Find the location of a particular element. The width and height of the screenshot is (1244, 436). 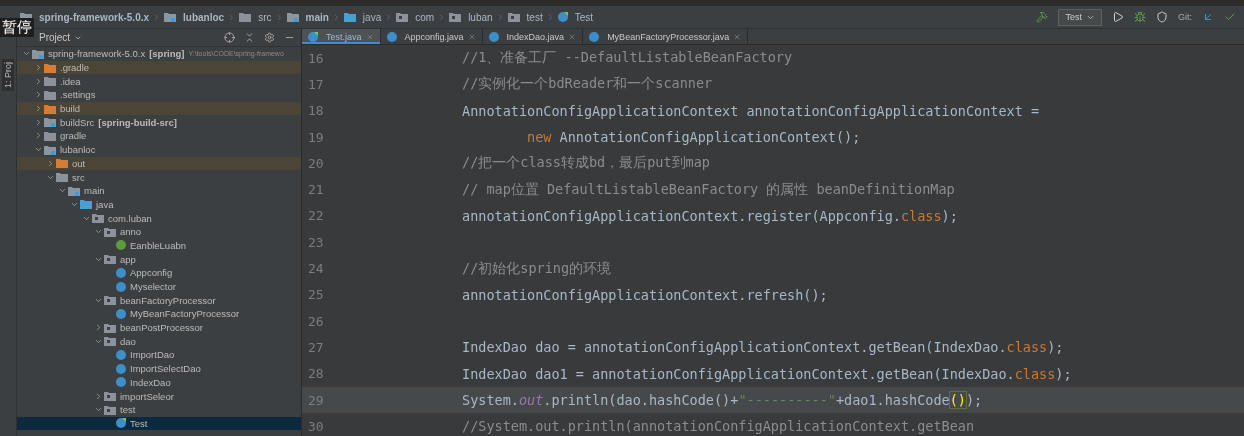

settings-icon is located at coordinates (269, 37).